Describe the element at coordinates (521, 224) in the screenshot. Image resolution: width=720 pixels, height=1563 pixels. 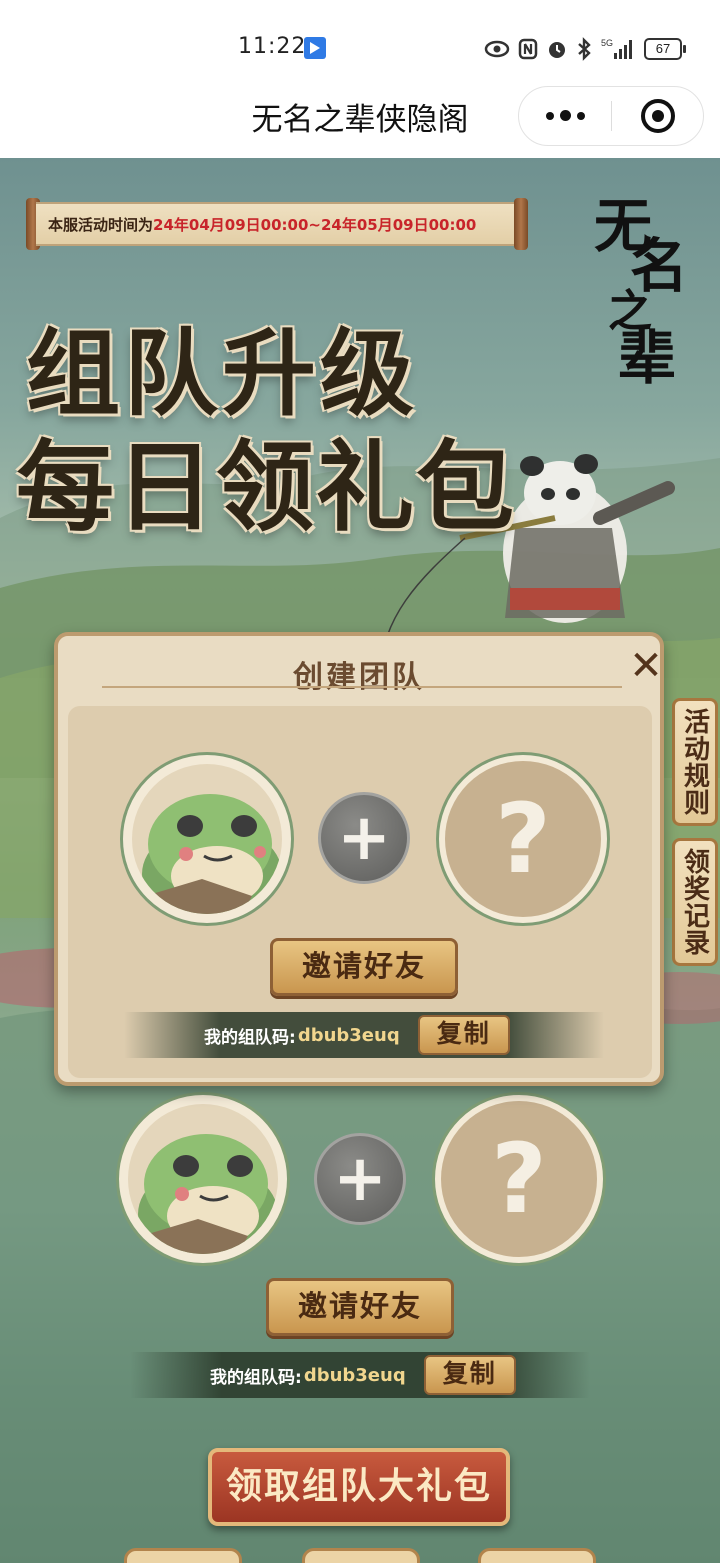
I see `scroll-rod-right` at that location.